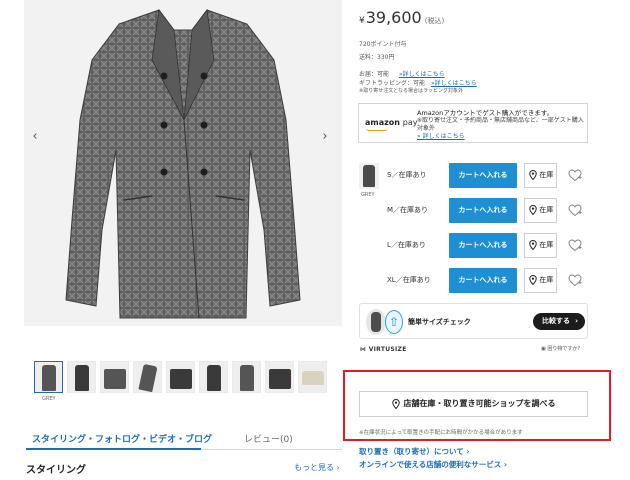 The image size is (630, 480). What do you see at coordinates (383, 44) in the screenshot?
I see `points-text: 720ポイント付与` at bounding box center [383, 44].